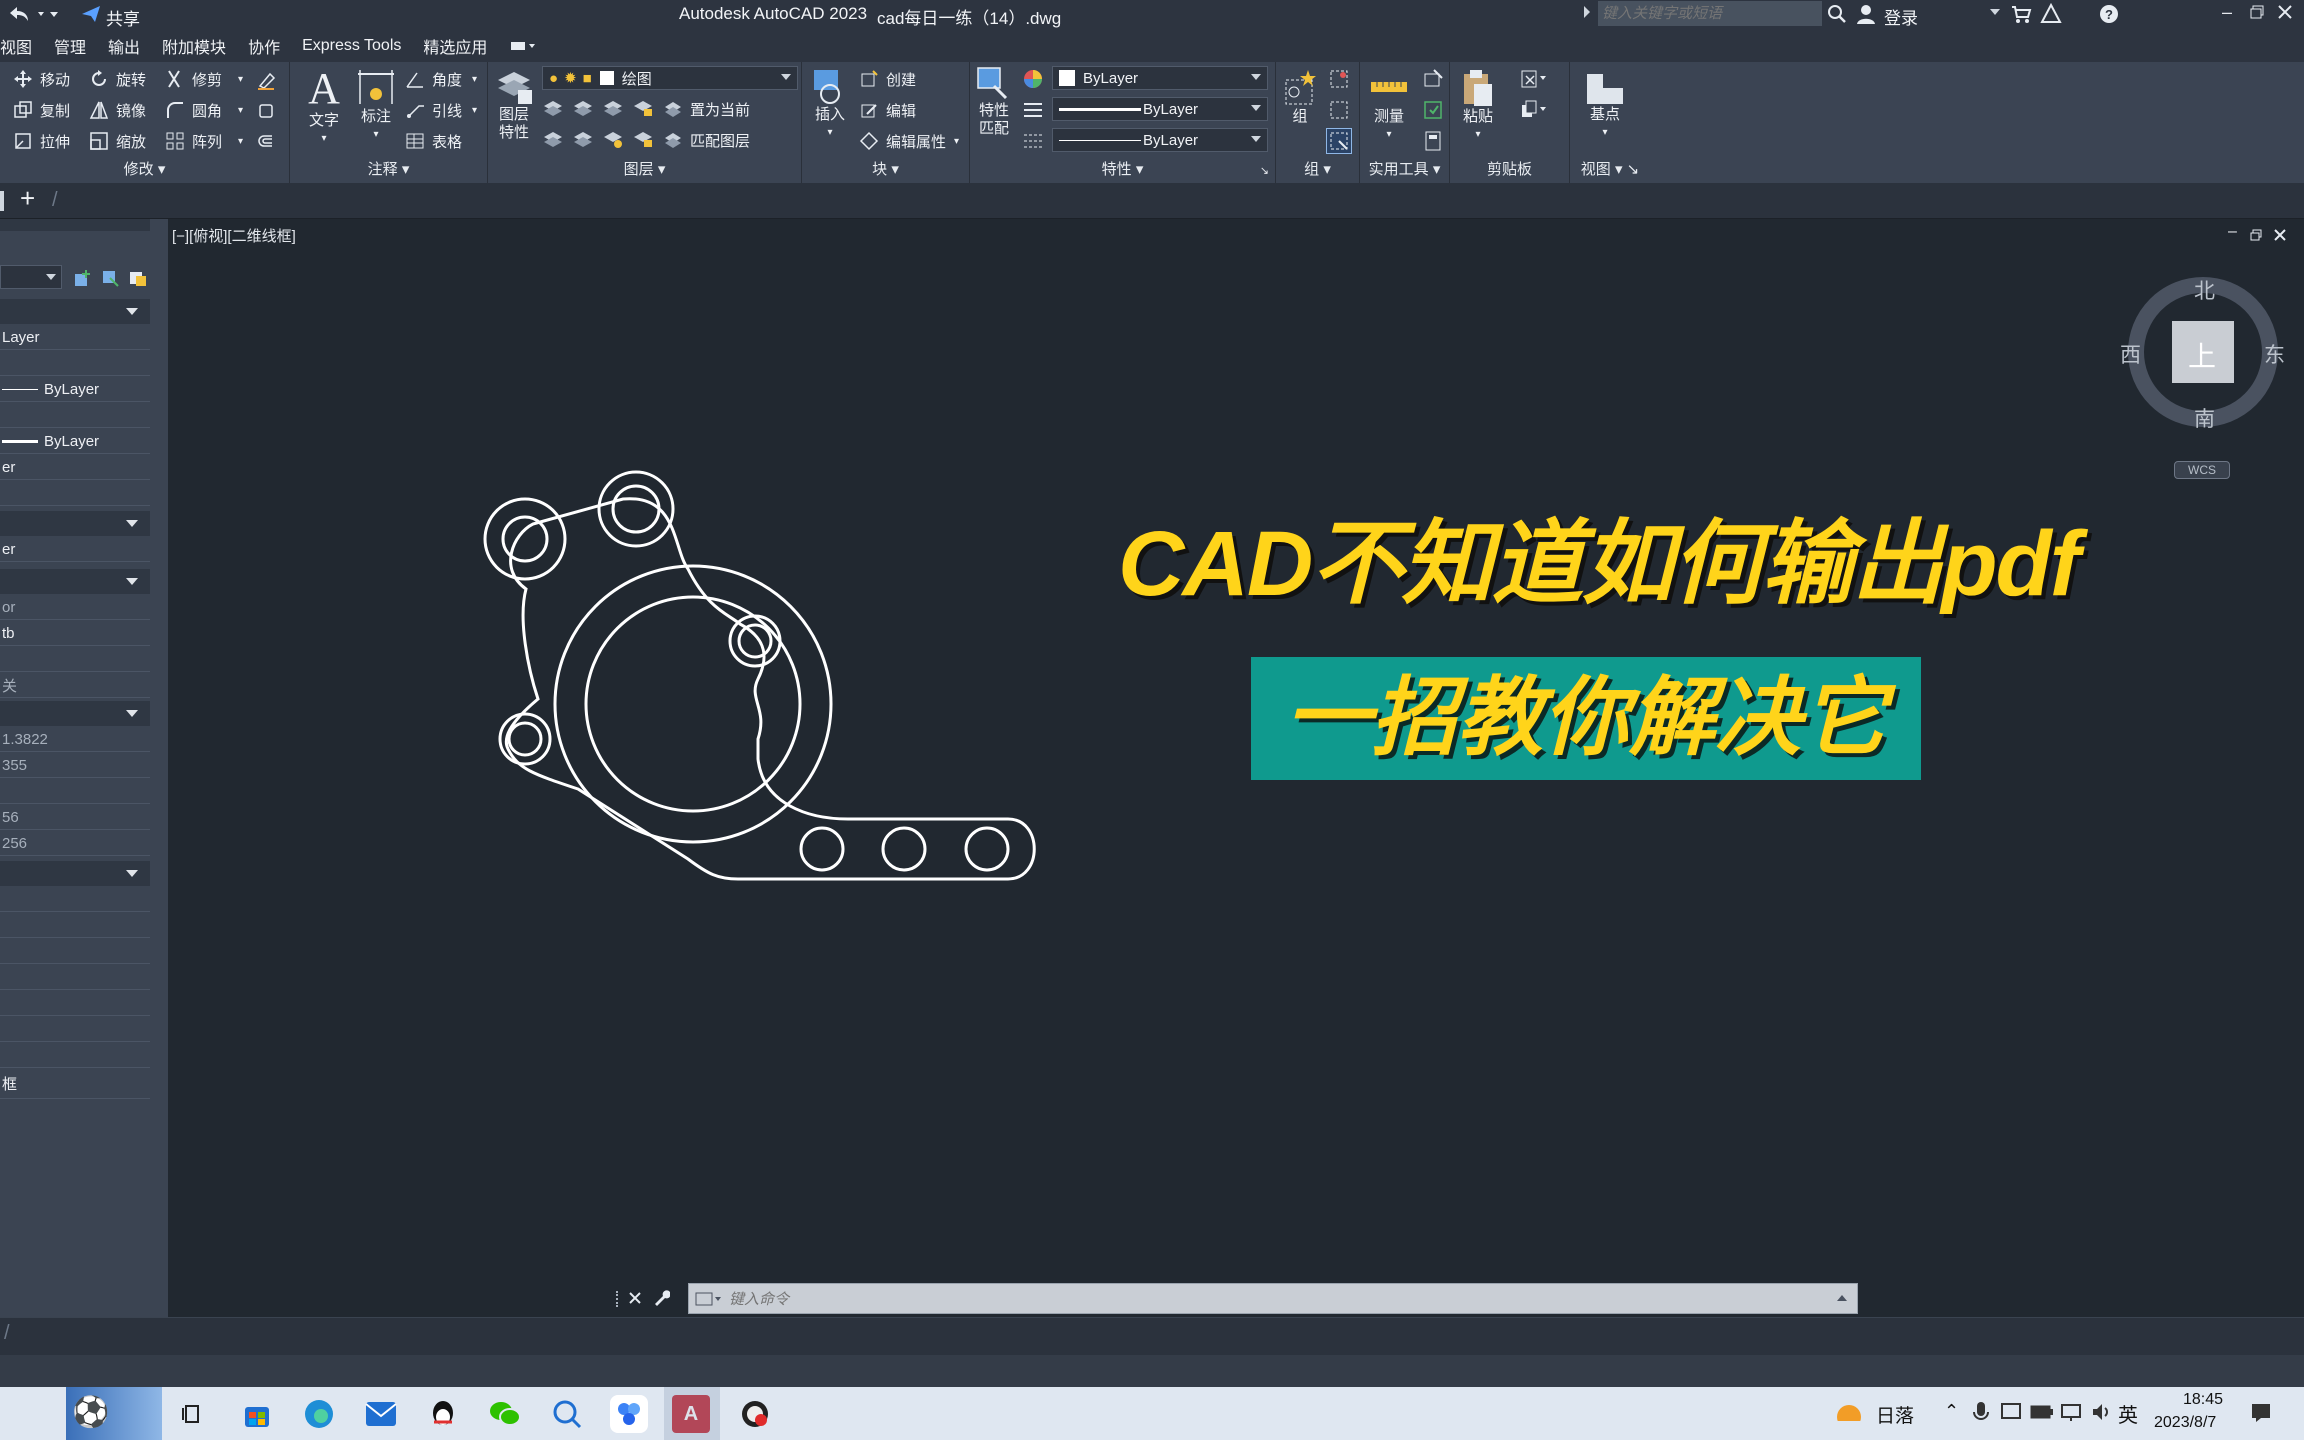 The height and width of the screenshot is (1440, 2304). I want to click on mirror-tool: 镜像, so click(117, 110).